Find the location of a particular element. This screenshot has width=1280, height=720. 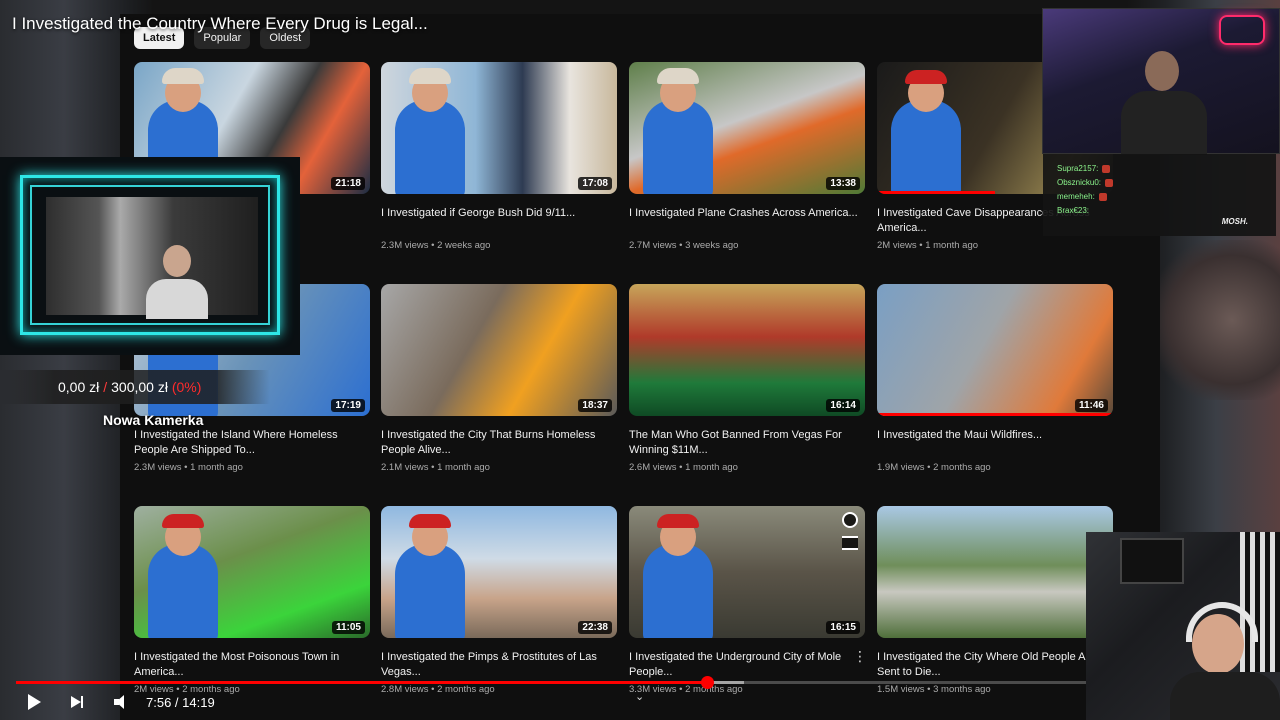

webcam-overlay-top-right is located at coordinates (1161, 81).